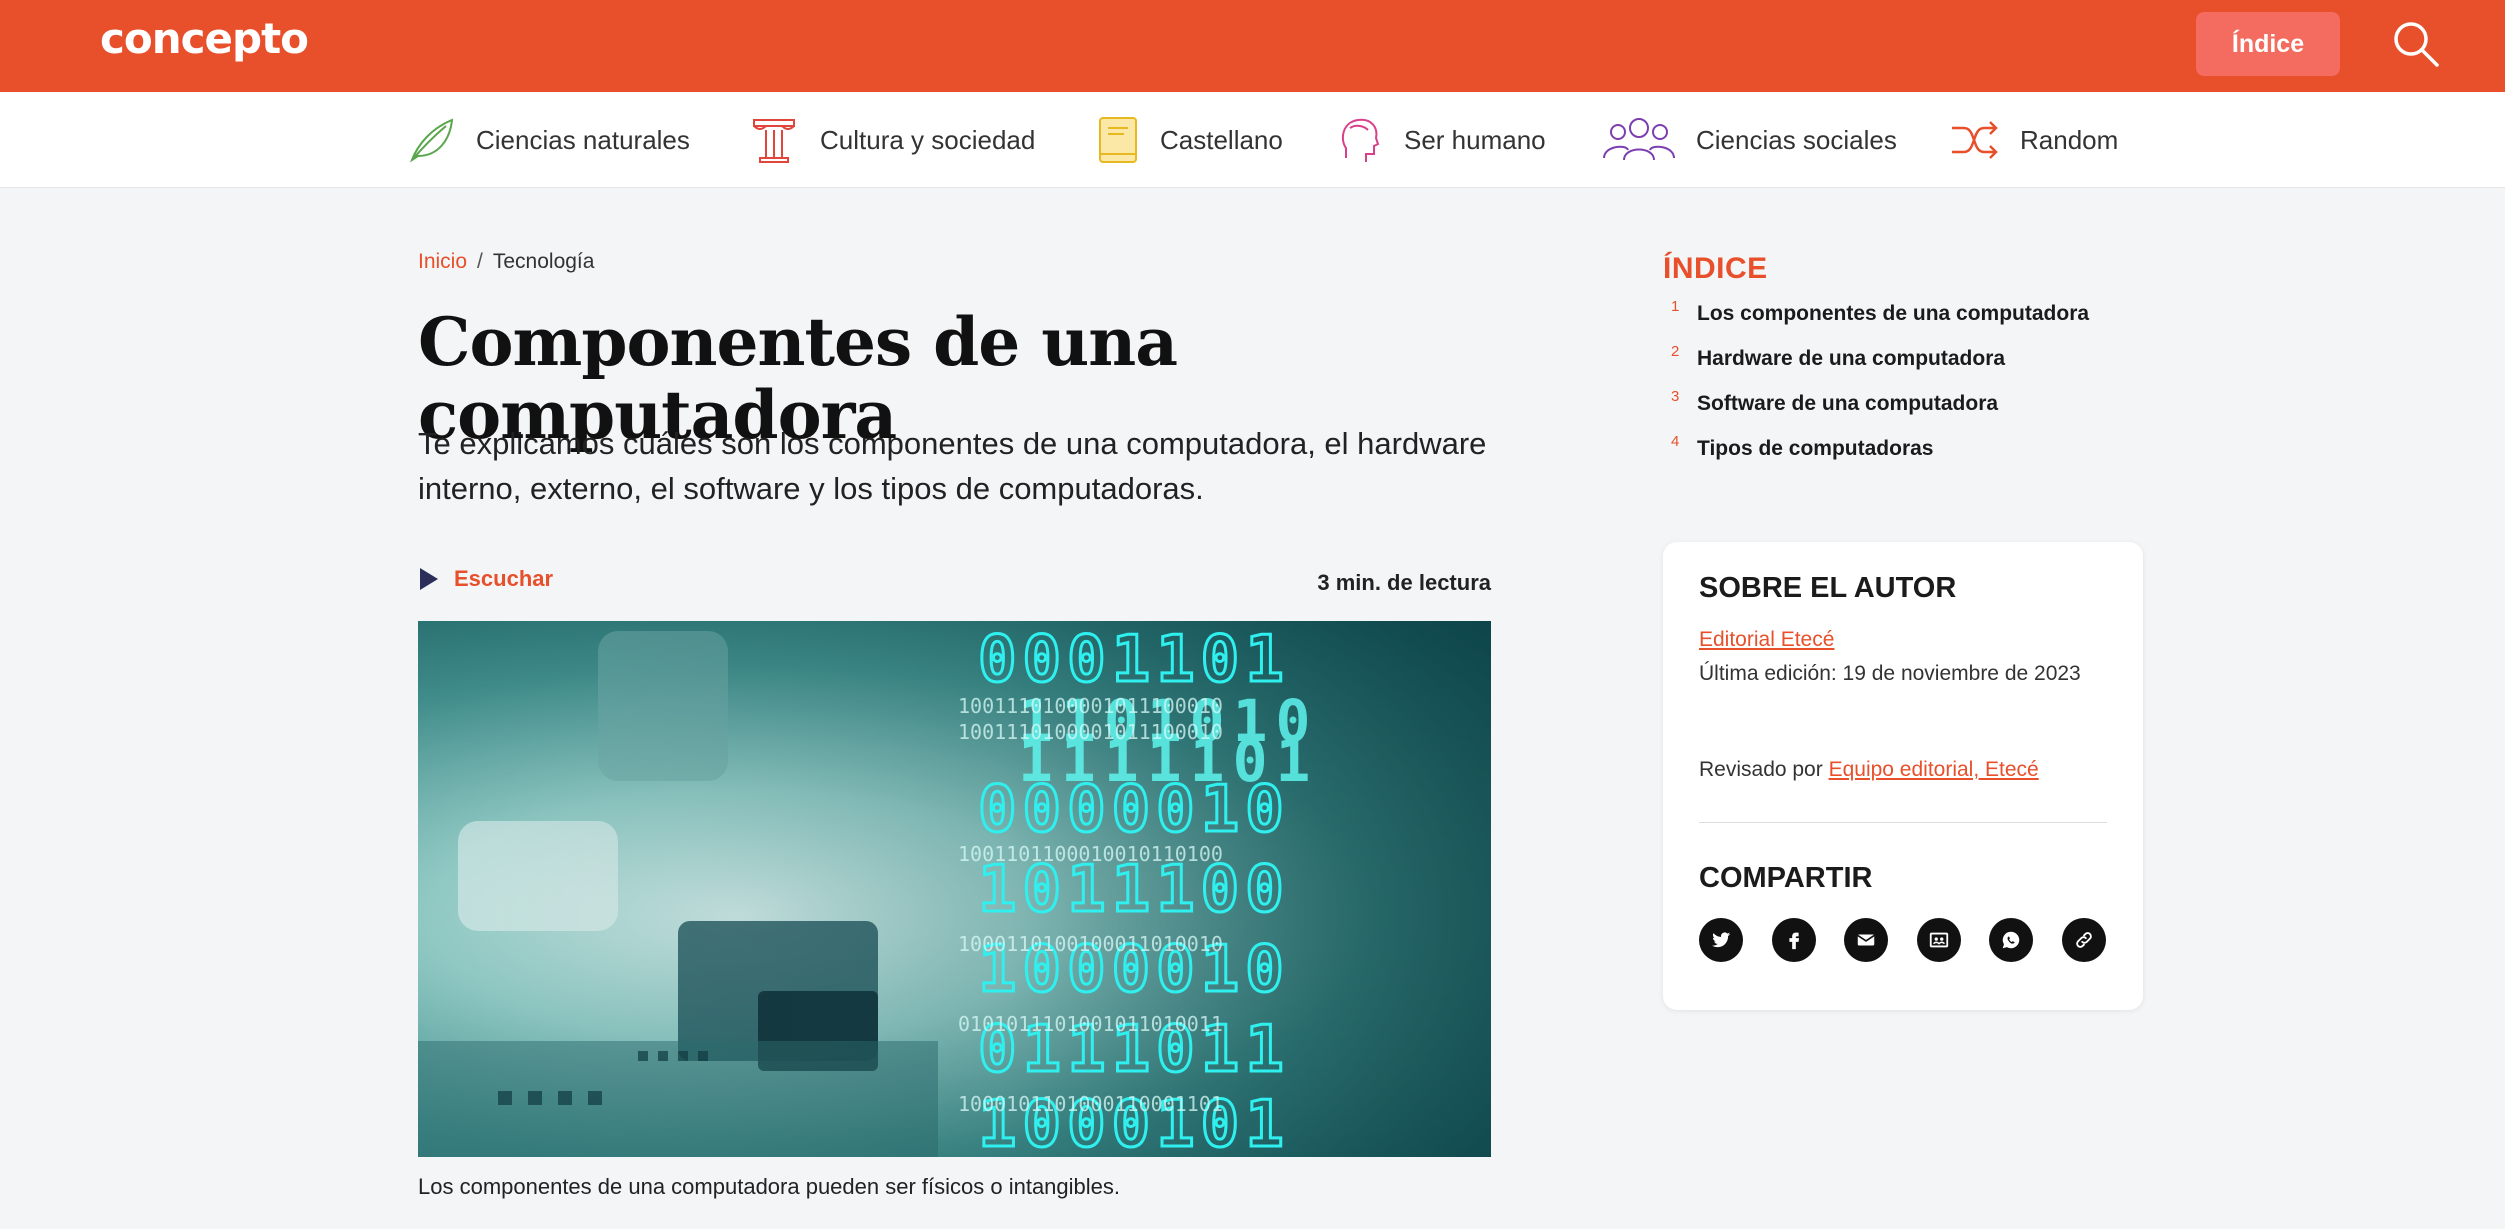  I want to click on breadcrumb-home-link: Inicio, so click(442, 261).